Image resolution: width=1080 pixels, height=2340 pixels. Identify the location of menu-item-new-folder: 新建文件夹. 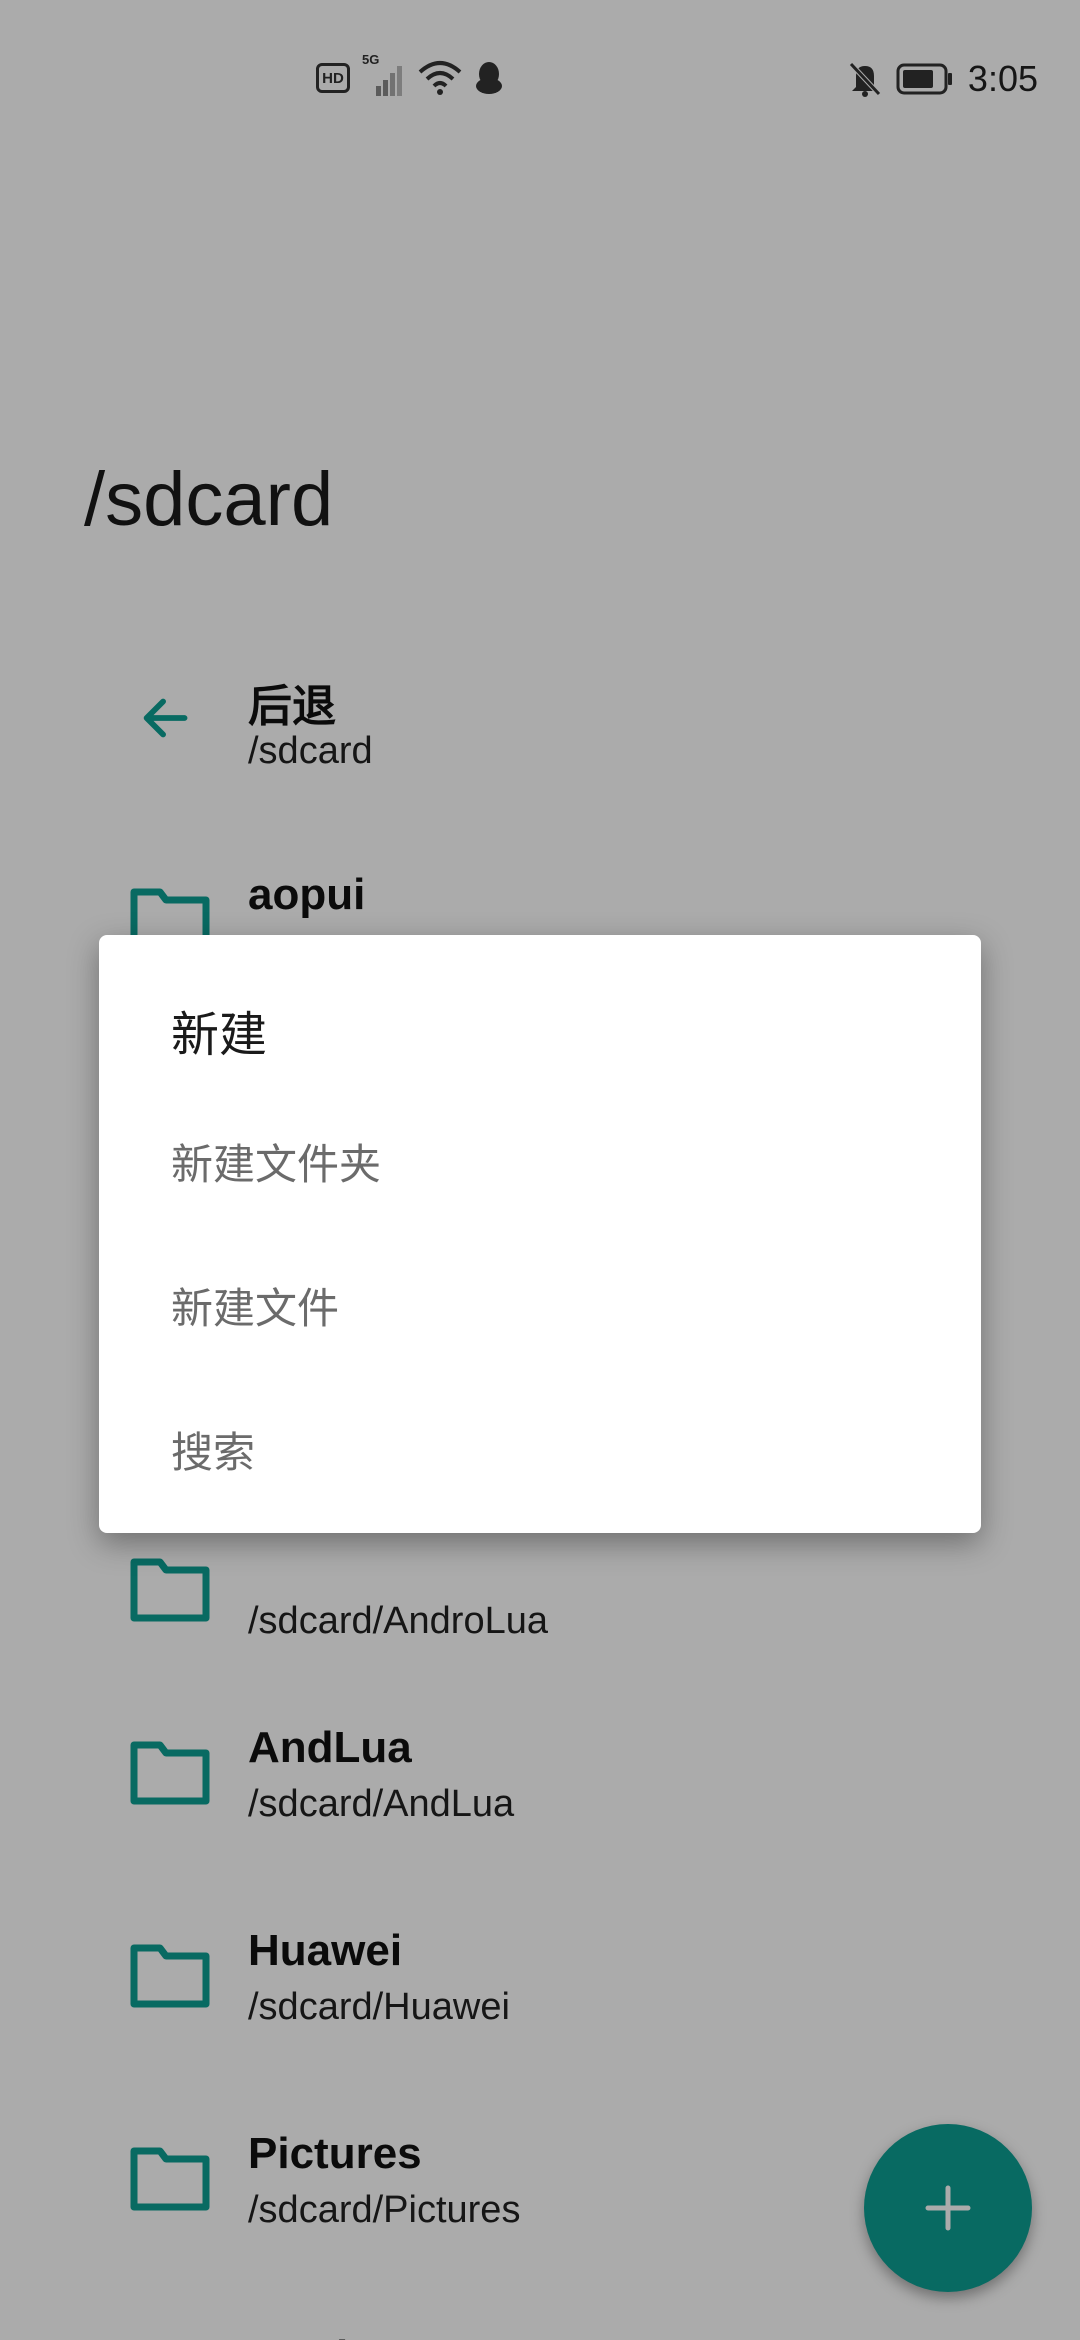
(540, 1157).